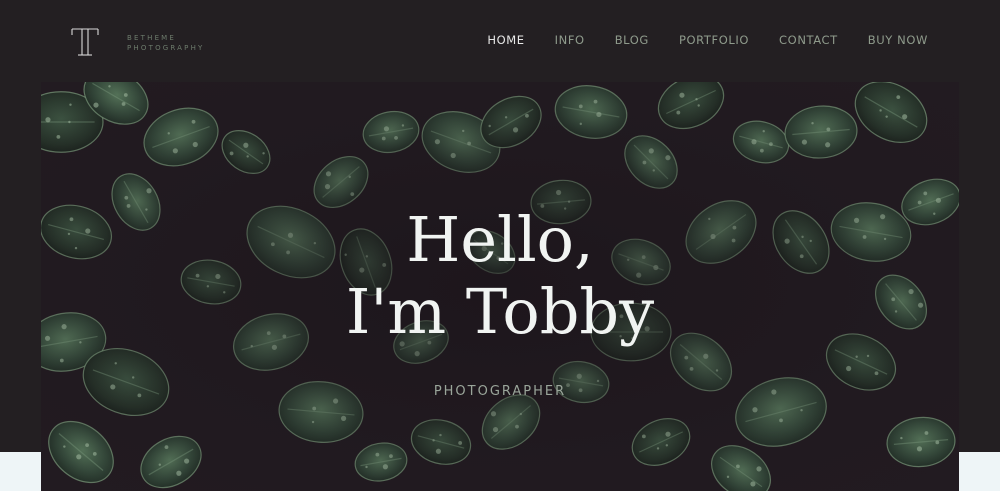 This screenshot has height=491, width=1000. Describe the element at coordinates (500, 239) in the screenshot. I see `hero-title-line-1: Hello,` at that location.